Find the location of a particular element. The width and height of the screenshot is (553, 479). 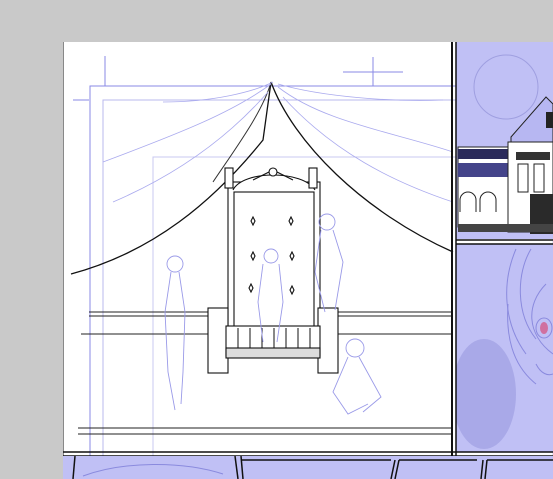

building-drawing is located at coordinates (504, 140).